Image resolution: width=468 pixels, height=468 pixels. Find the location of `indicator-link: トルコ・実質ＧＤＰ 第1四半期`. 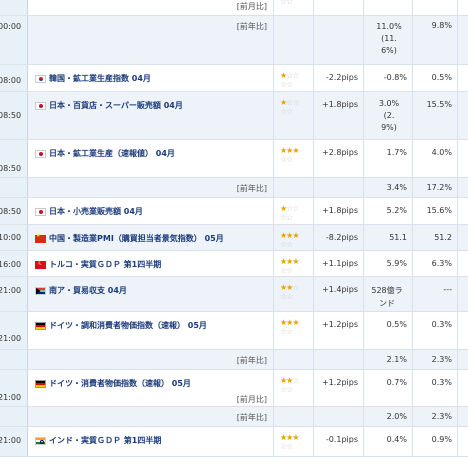

indicator-link: トルコ・実質ＧＤＰ 第1四半期 is located at coordinates (105, 264).